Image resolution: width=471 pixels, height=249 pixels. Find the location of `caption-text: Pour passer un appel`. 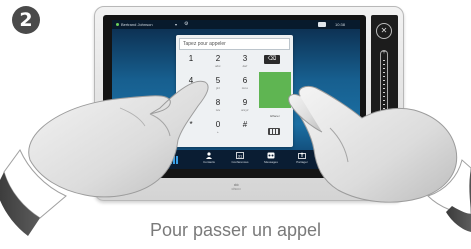

caption-text: Pour passer un appel is located at coordinates (235, 230).